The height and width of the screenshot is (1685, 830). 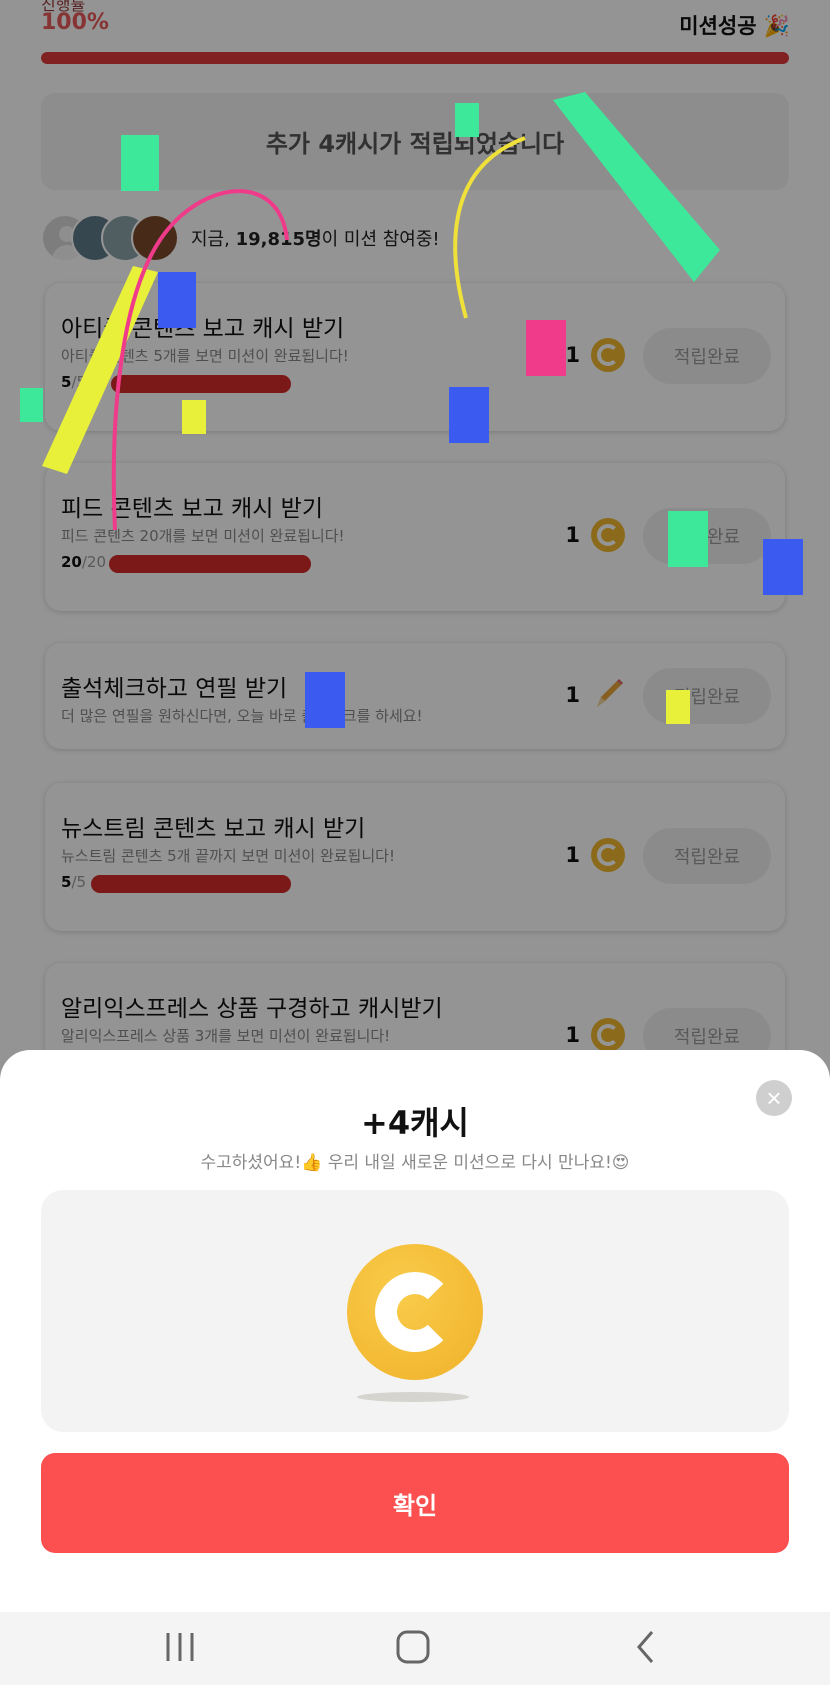 I want to click on modal-title: +4캐시, so click(x=415, y=1123).